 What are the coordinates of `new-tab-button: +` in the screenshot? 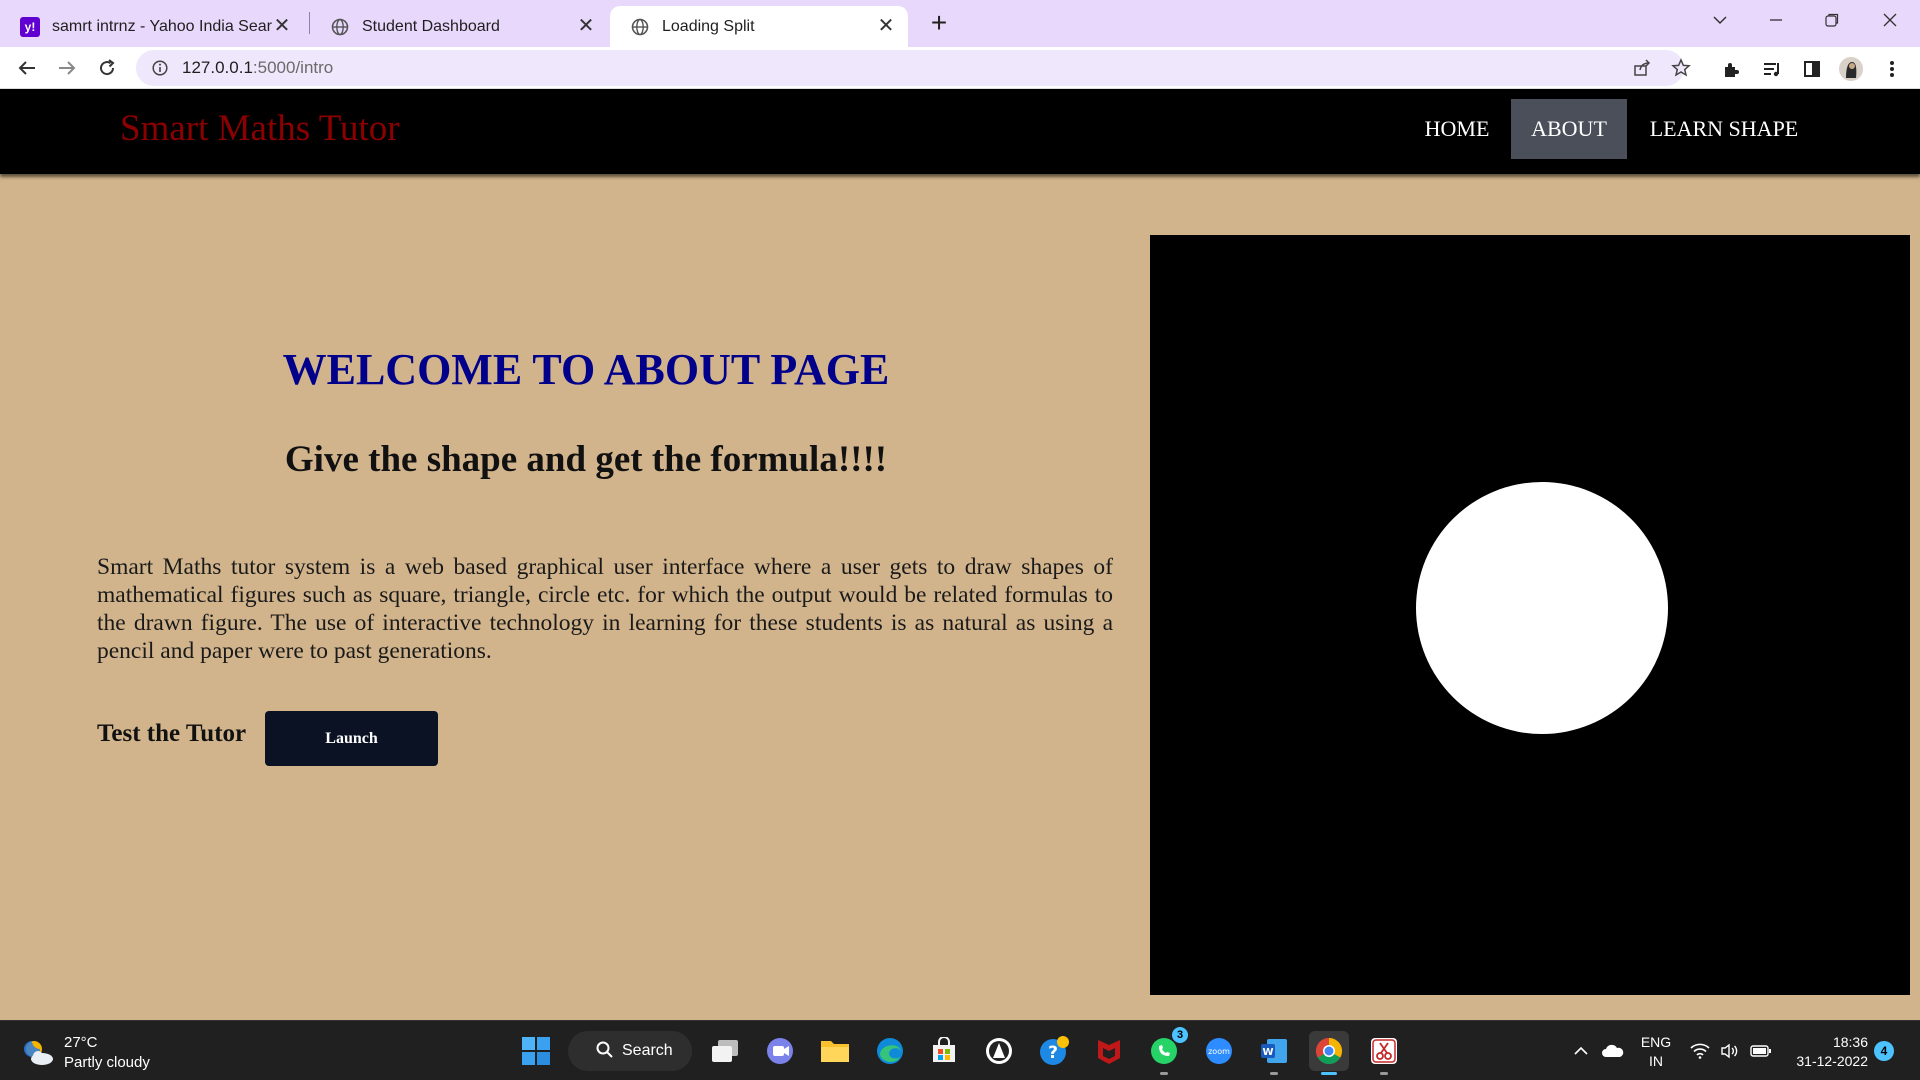 It's located at (939, 23).